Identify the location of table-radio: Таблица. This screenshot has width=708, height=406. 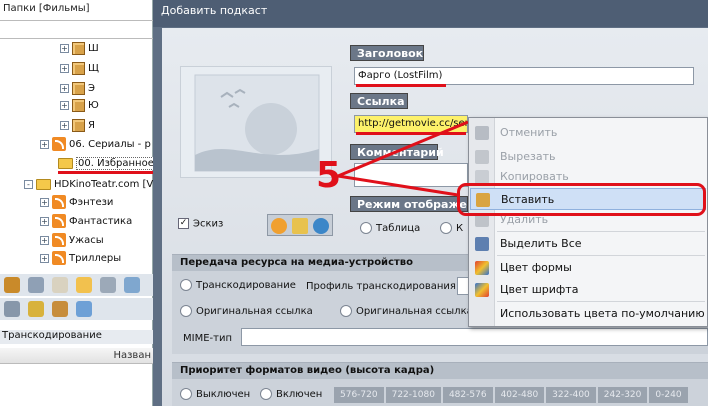
(390, 228).